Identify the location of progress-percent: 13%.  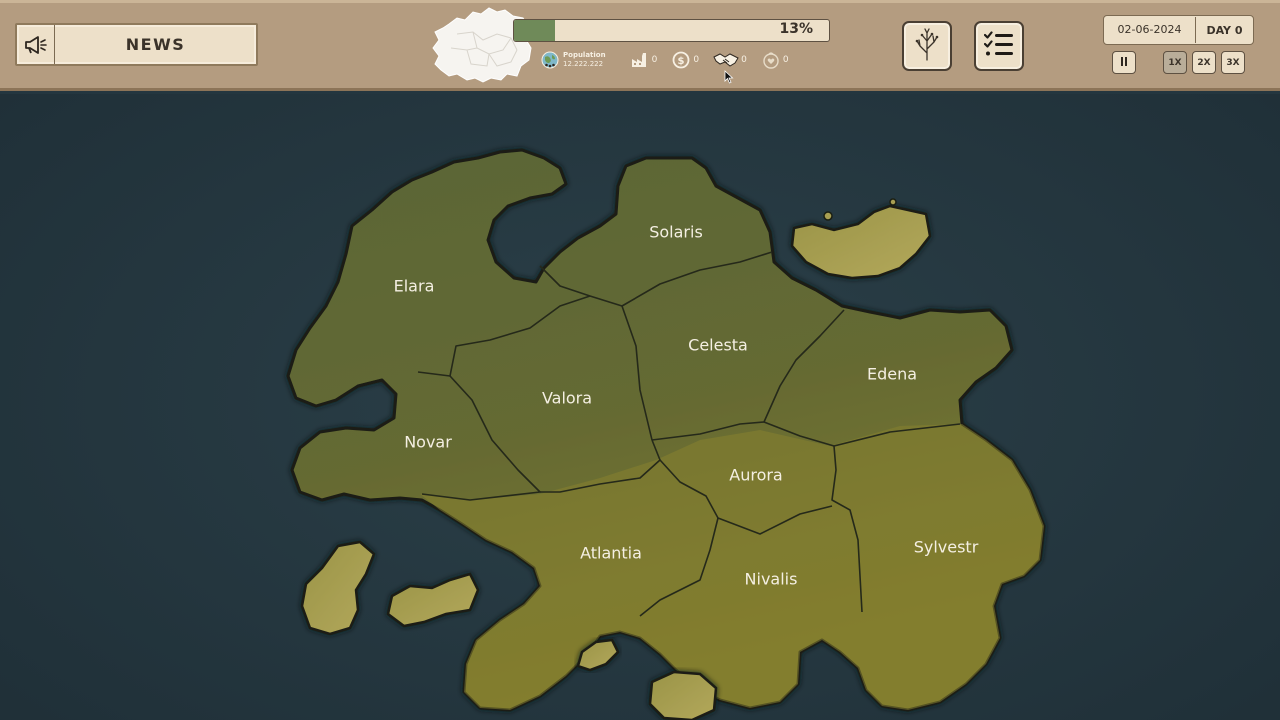
(796, 29).